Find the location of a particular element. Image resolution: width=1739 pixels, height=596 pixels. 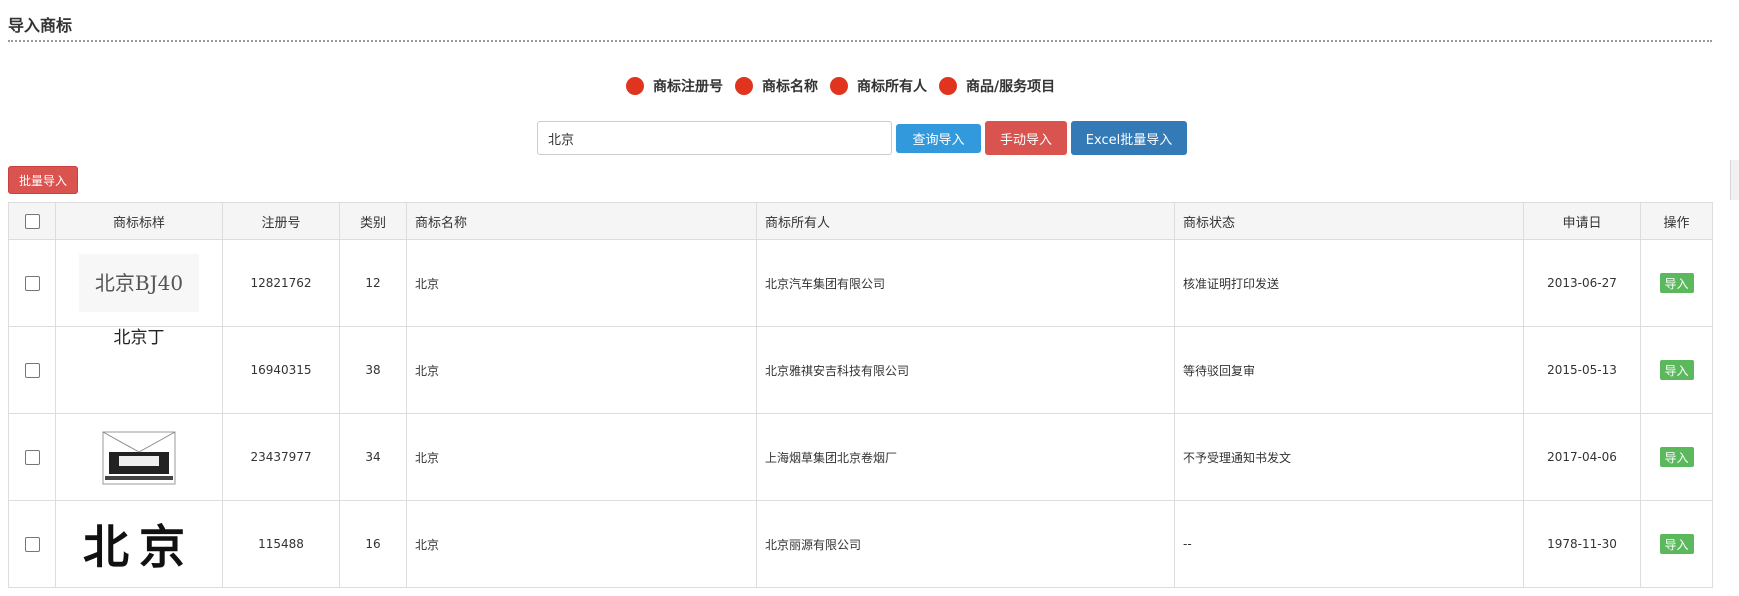

cell-reg-no: 16940315 is located at coordinates (281, 370).